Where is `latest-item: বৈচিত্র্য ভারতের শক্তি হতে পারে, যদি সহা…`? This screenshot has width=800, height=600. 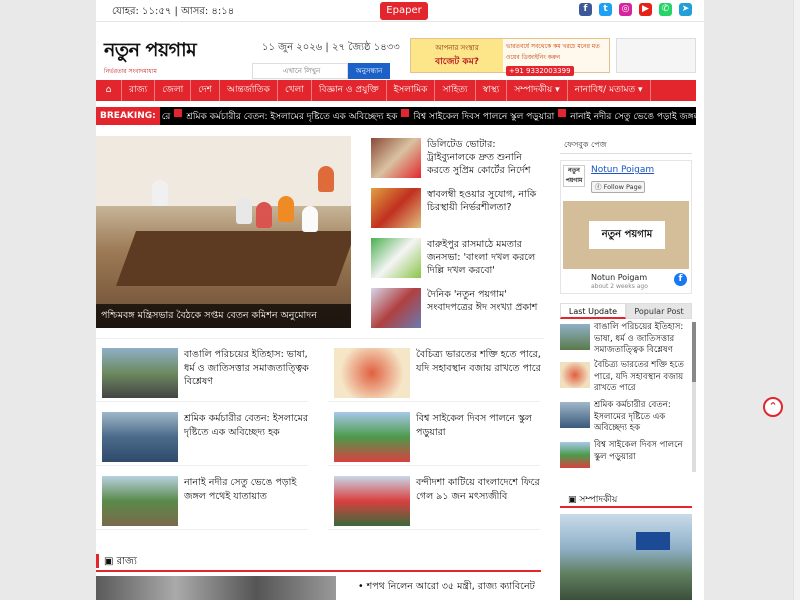 latest-item: বৈচিত্র্য ভারতের শক্তি হতে পারে, যদি সহা… is located at coordinates (624, 379).